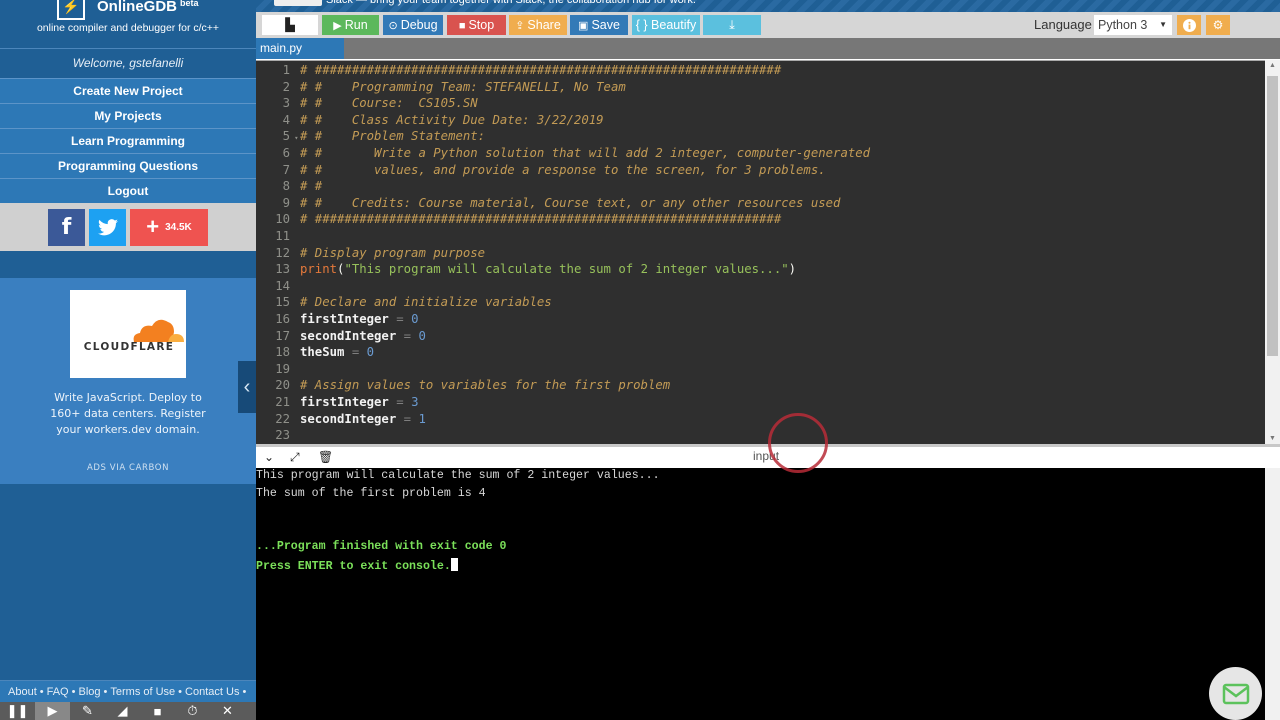  What do you see at coordinates (356, 25) in the screenshot?
I see `run-label: Run` at bounding box center [356, 25].